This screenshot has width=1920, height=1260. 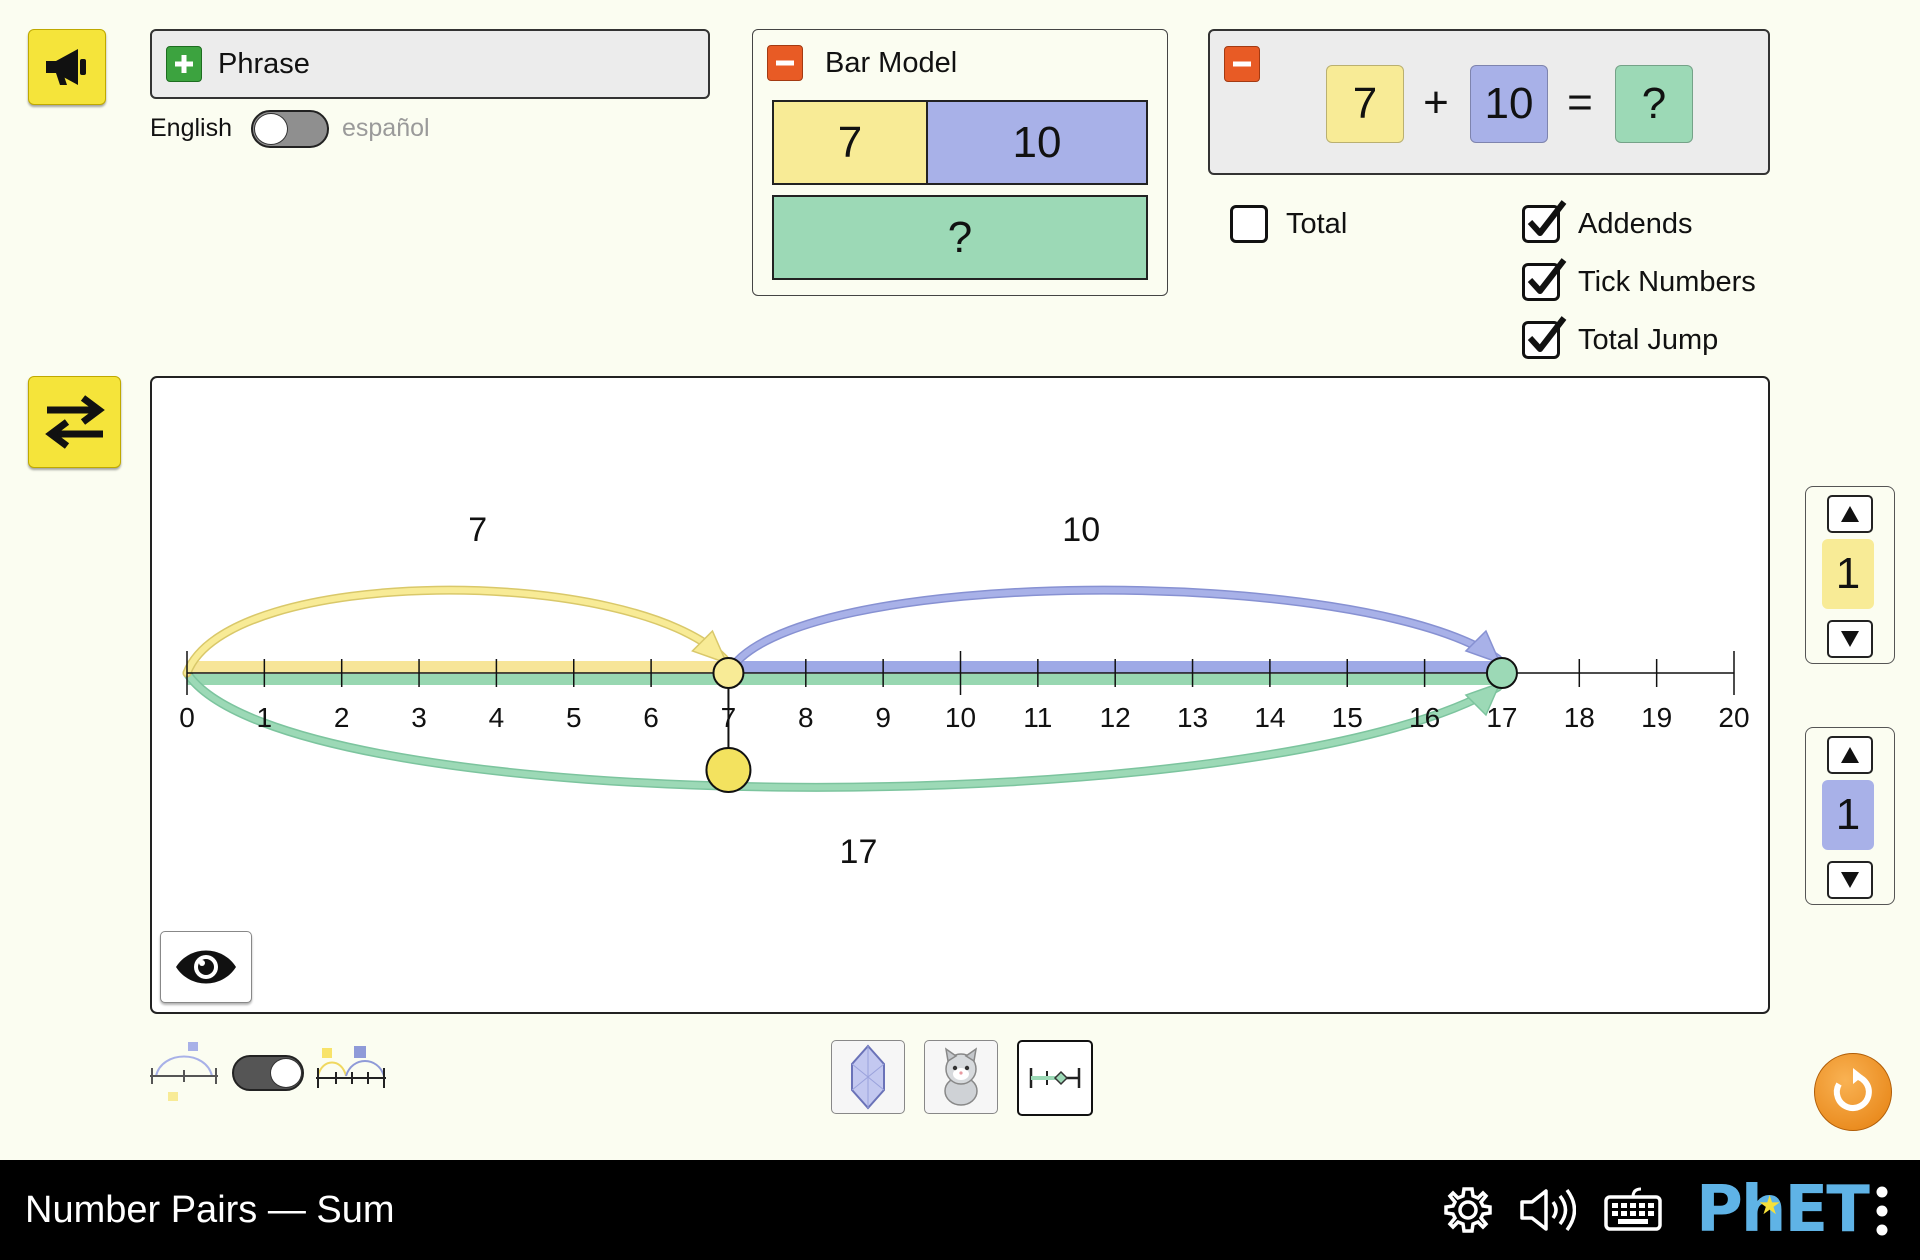 I want to click on kitten-icon, so click(x=961, y=1076).